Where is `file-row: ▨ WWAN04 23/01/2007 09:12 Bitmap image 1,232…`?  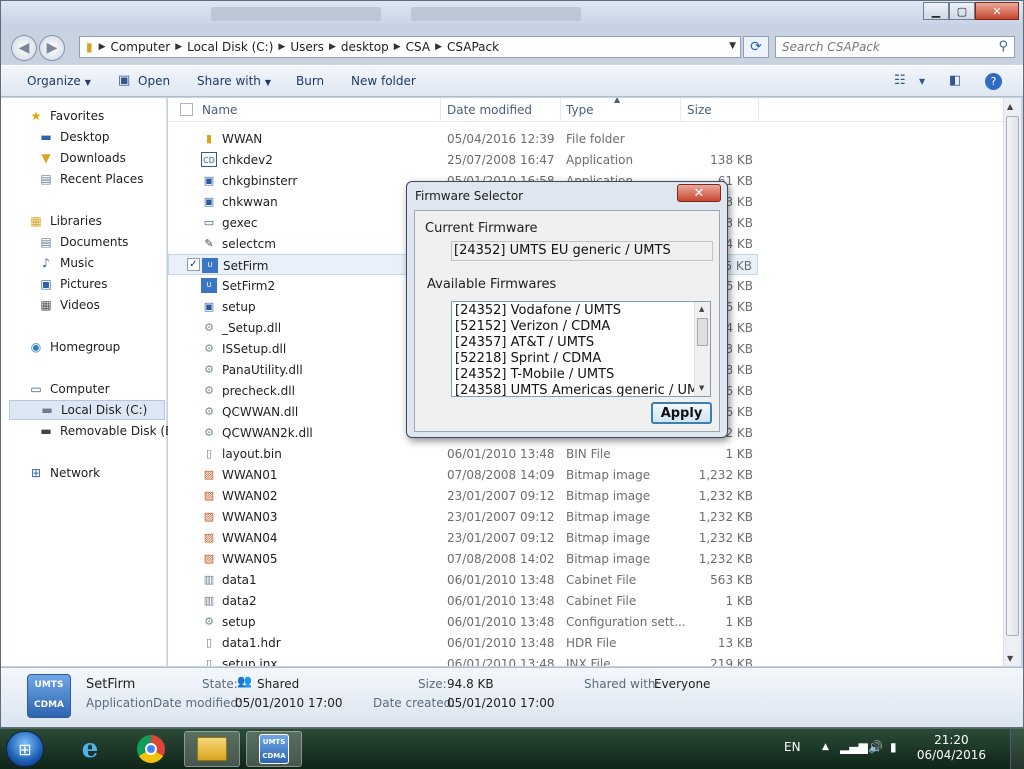
file-row: ▨ WWAN04 23/01/2007 09:12 Bitmap image 1,232… is located at coordinates (463, 537).